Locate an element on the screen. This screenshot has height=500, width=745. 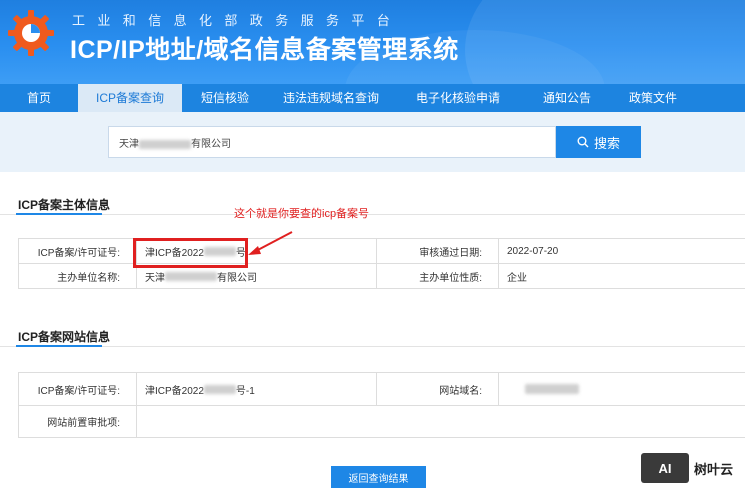
back-to-results-button: 返回查询结果 is located at coordinates (378, 477).